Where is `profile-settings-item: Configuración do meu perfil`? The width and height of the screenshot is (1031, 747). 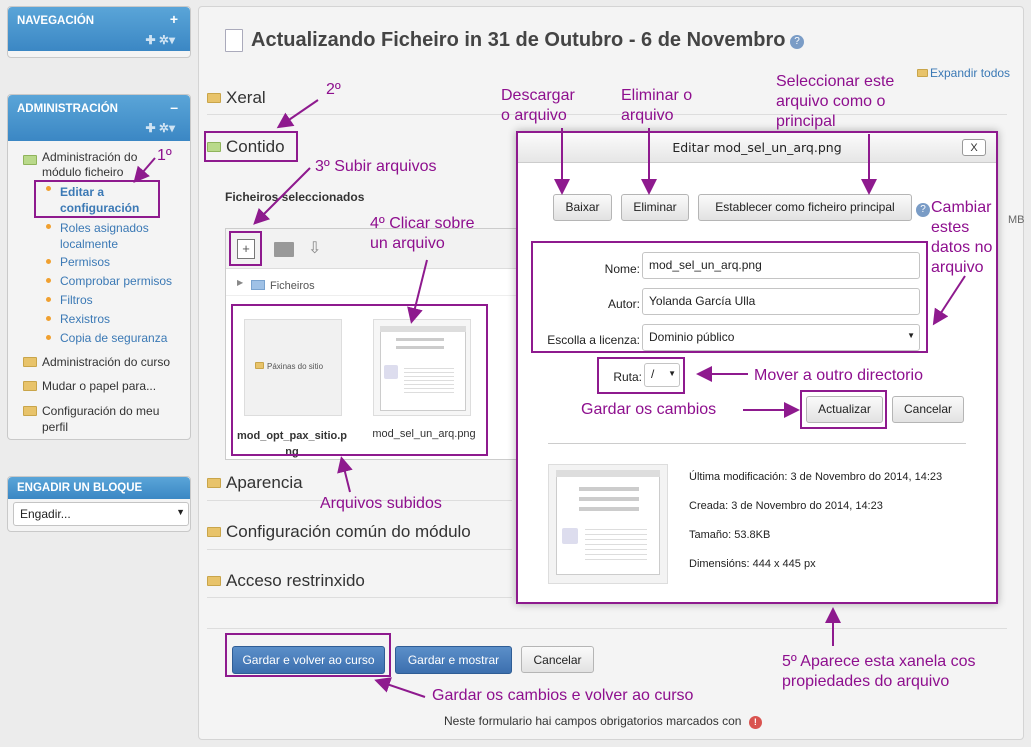 profile-settings-item: Configuración do meu perfil is located at coordinates (91, 419).